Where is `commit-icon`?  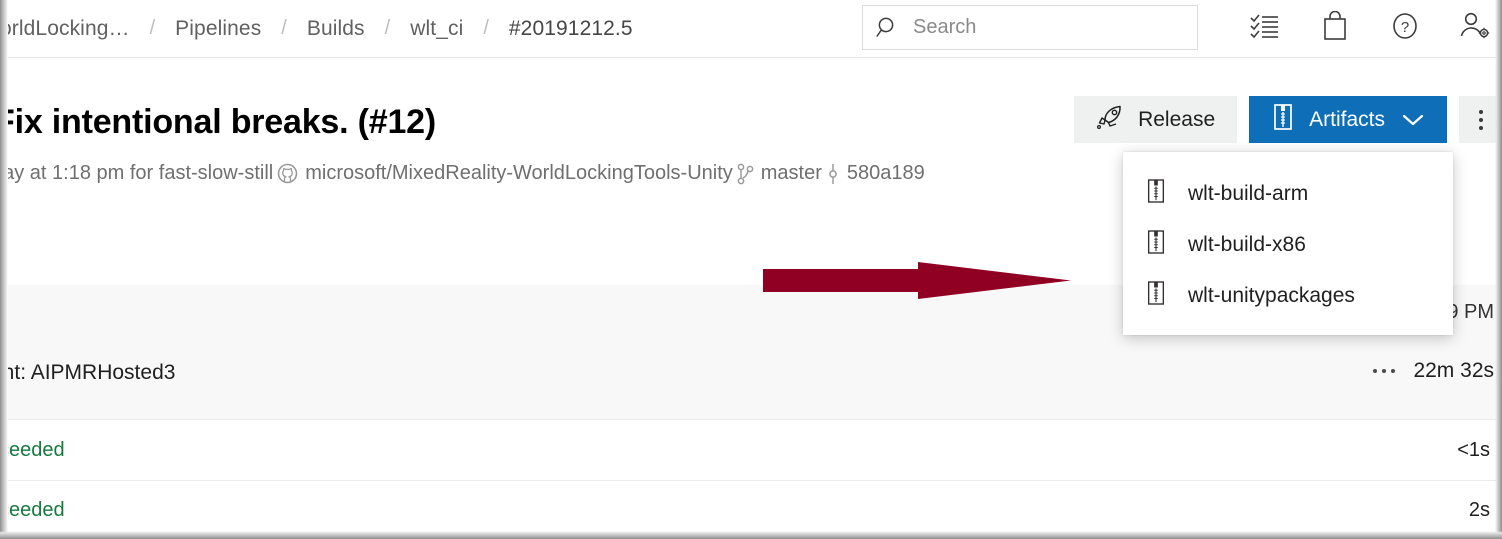 commit-icon is located at coordinates (833, 174).